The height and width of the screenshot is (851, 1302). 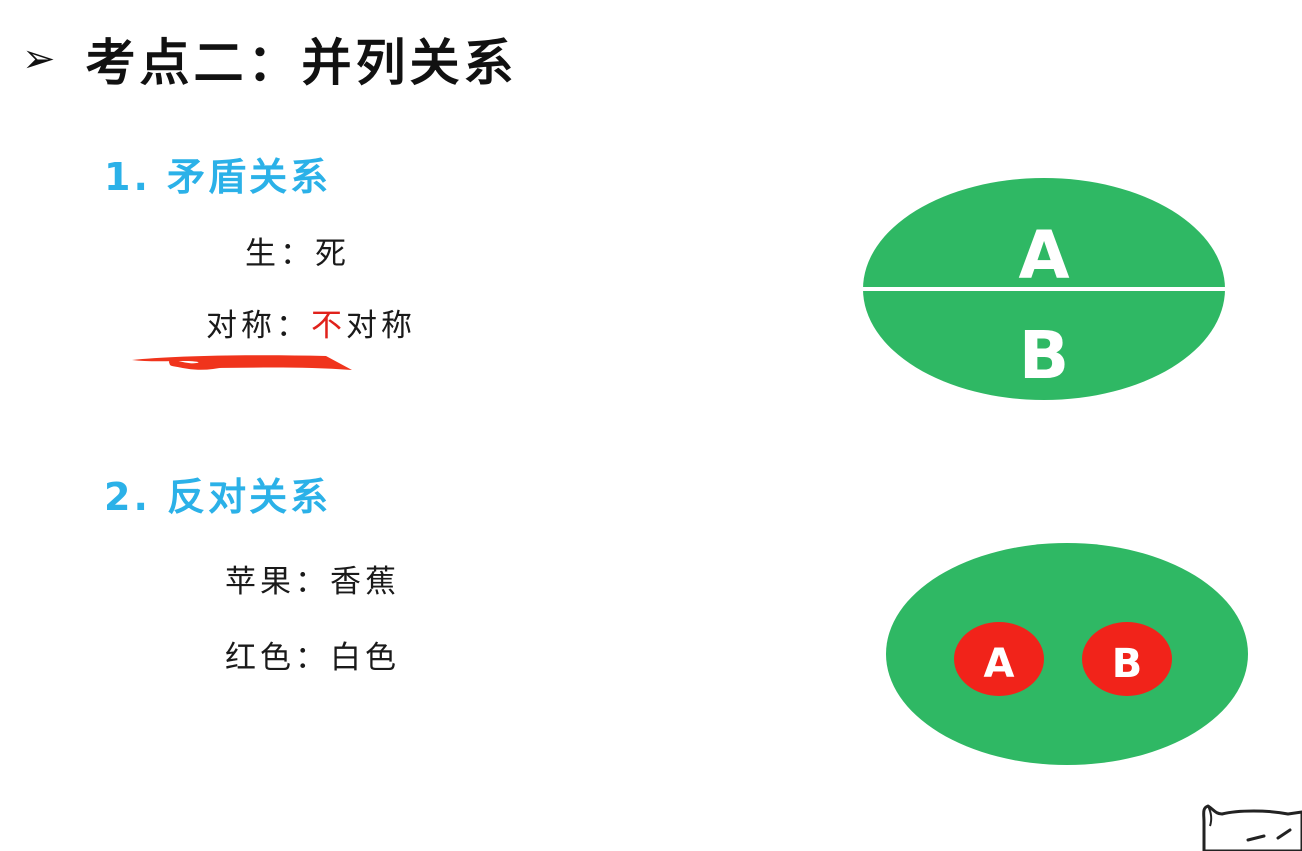 What do you see at coordinates (297, 254) in the screenshot?
I see `pair-life-death: 生：死` at bounding box center [297, 254].